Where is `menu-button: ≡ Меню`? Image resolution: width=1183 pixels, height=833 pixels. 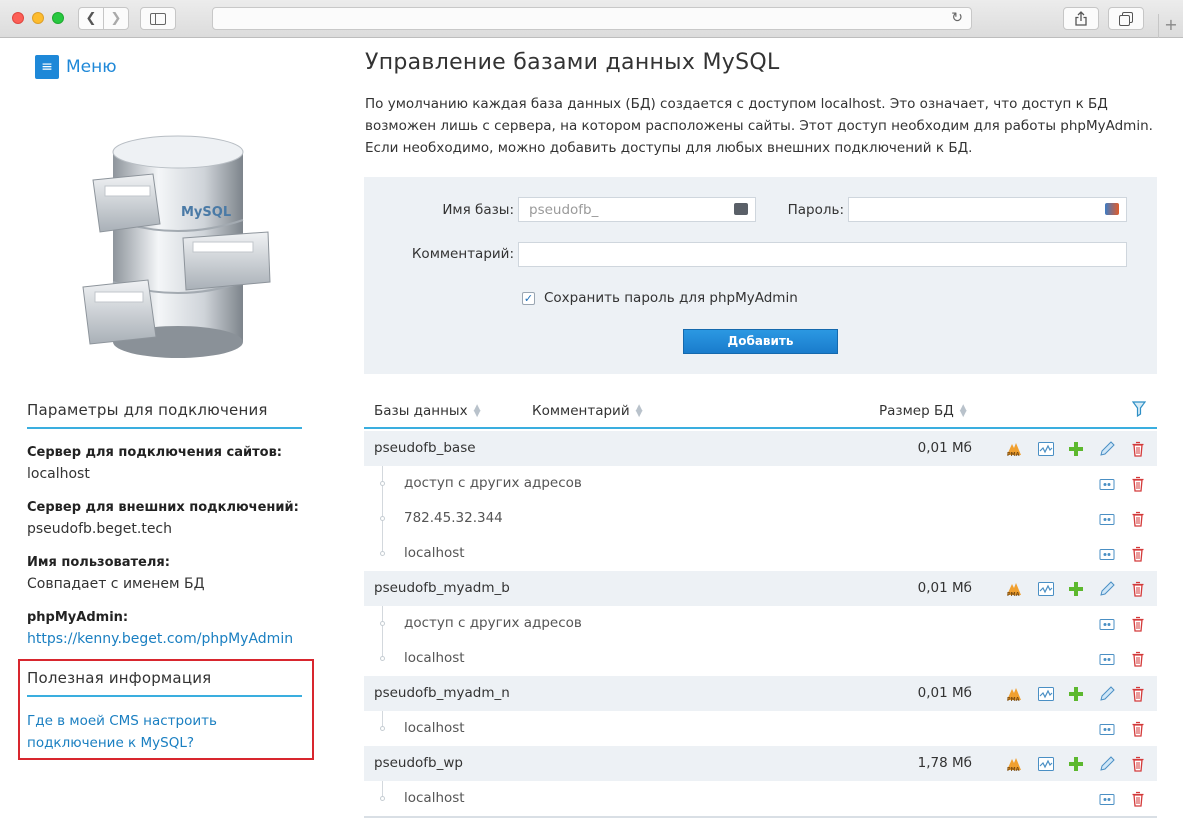 menu-button: ≡ Меню is located at coordinates (76, 67).